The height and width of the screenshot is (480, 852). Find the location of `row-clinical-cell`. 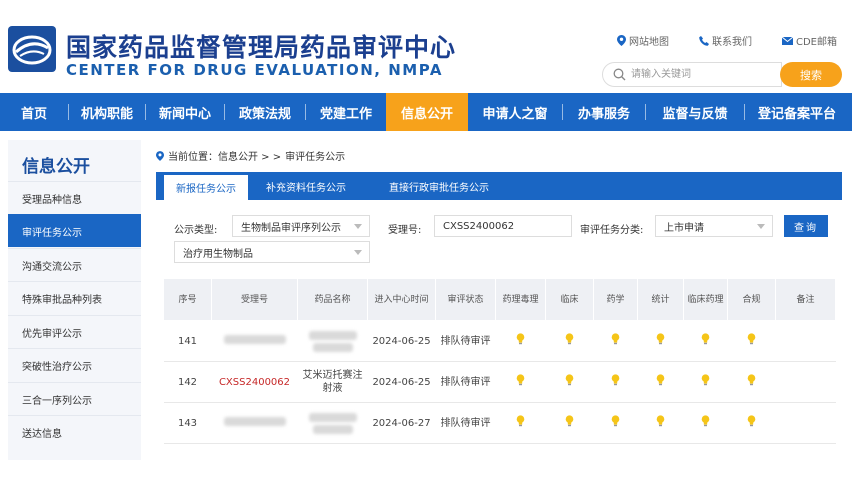

row-clinical-cell is located at coordinates (569, 382).